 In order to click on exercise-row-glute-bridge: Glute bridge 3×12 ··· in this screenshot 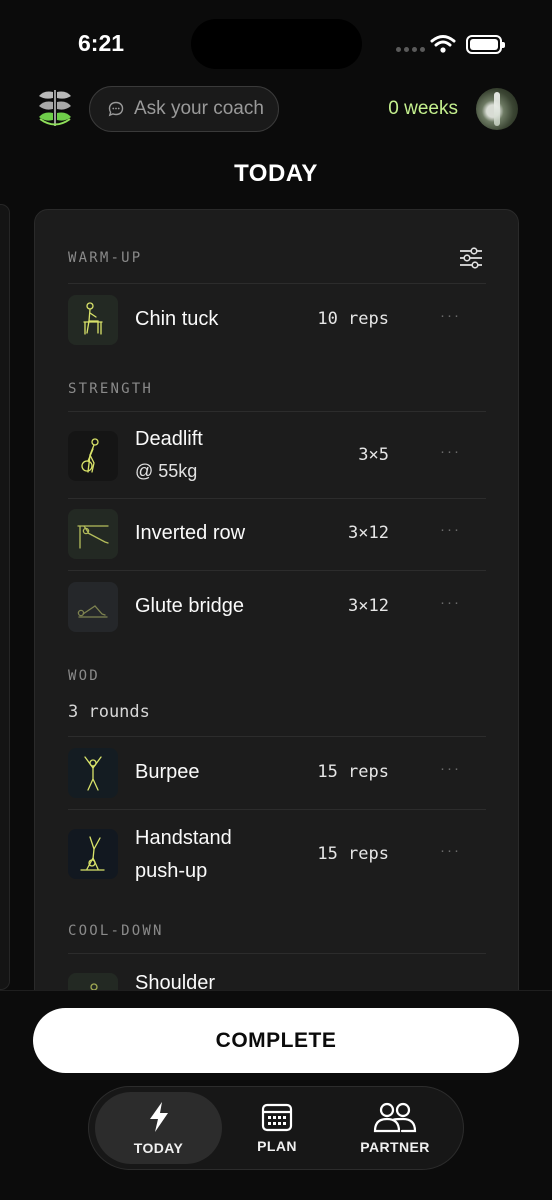, I will do `click(277, 607)`.